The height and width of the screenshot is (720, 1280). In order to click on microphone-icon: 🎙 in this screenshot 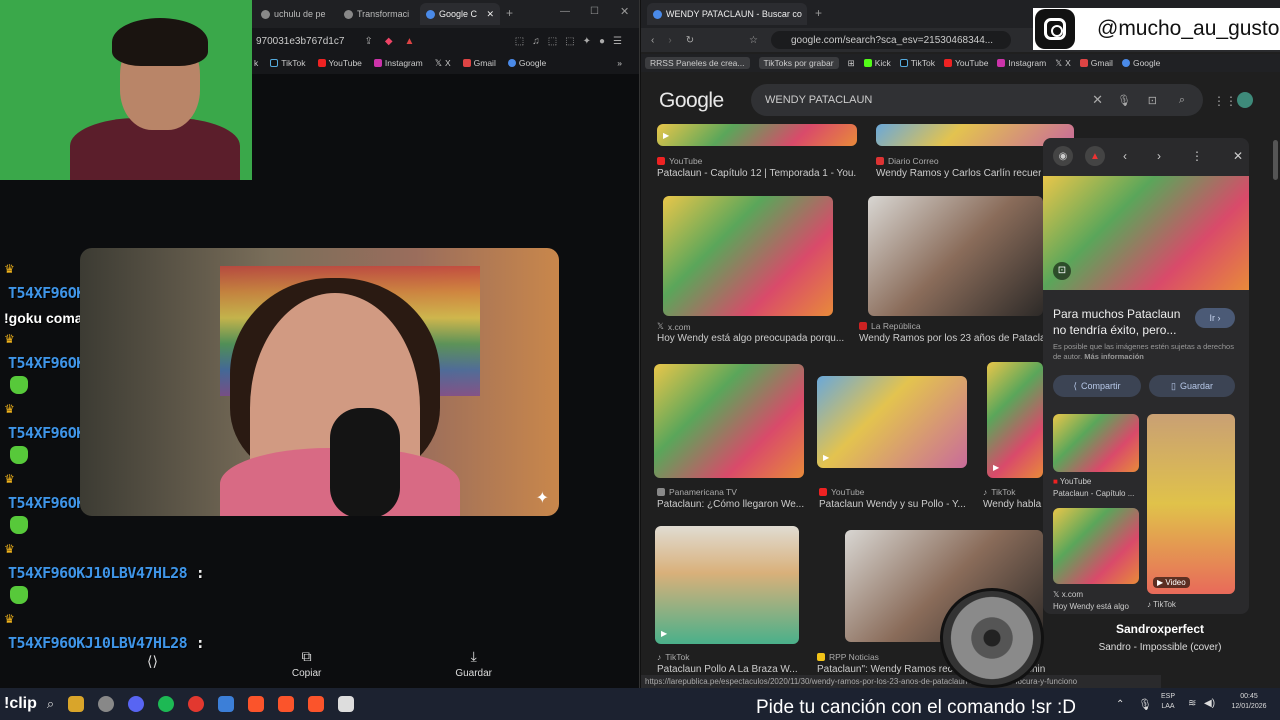, I will do `click(1145, 704)`.